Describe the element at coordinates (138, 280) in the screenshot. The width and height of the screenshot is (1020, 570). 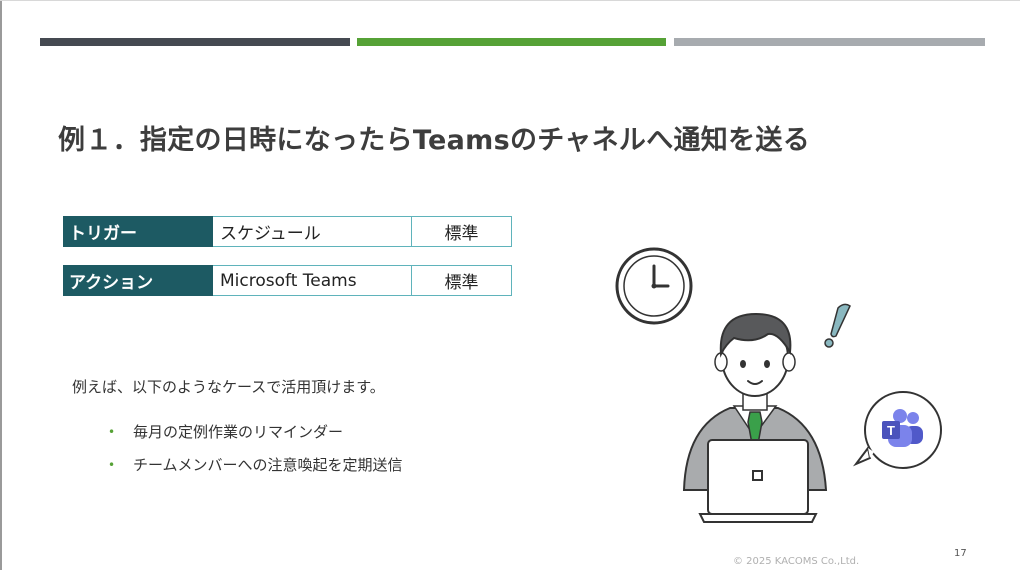
I see `action-header-cell: アクション` at that location.